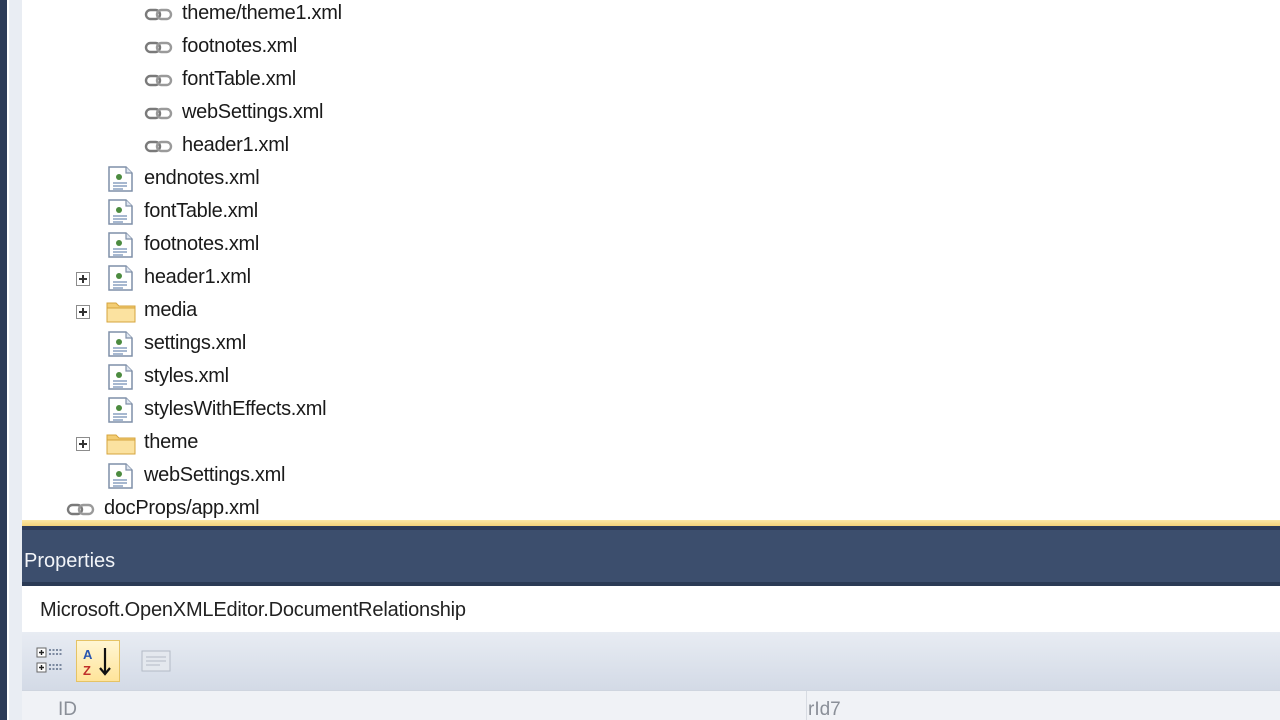 This screenshot has height=720, width=1280. What do you see at coordinates (651, 556) in the screenshot?
I see `properties-title: Properties` at bounding box center [651, 556].